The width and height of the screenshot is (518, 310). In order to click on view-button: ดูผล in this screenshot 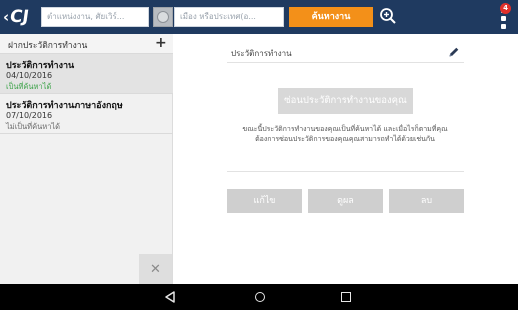, I will do `click(345, 201)`.